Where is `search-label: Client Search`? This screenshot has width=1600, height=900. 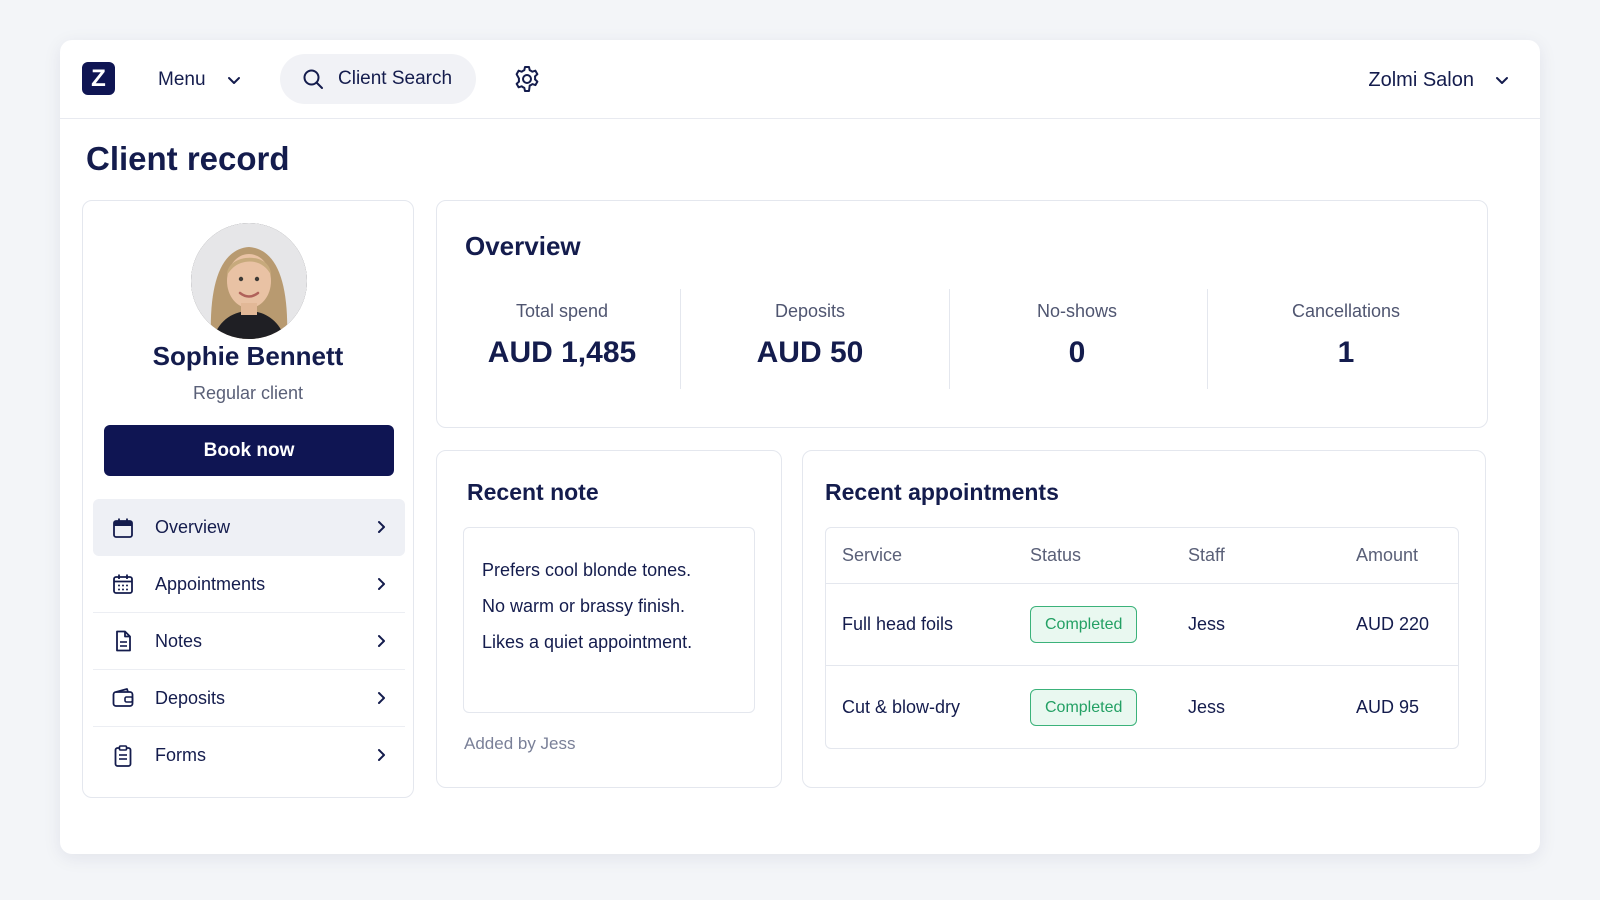
search-label: Client Search is located at coordinates (395, 78).